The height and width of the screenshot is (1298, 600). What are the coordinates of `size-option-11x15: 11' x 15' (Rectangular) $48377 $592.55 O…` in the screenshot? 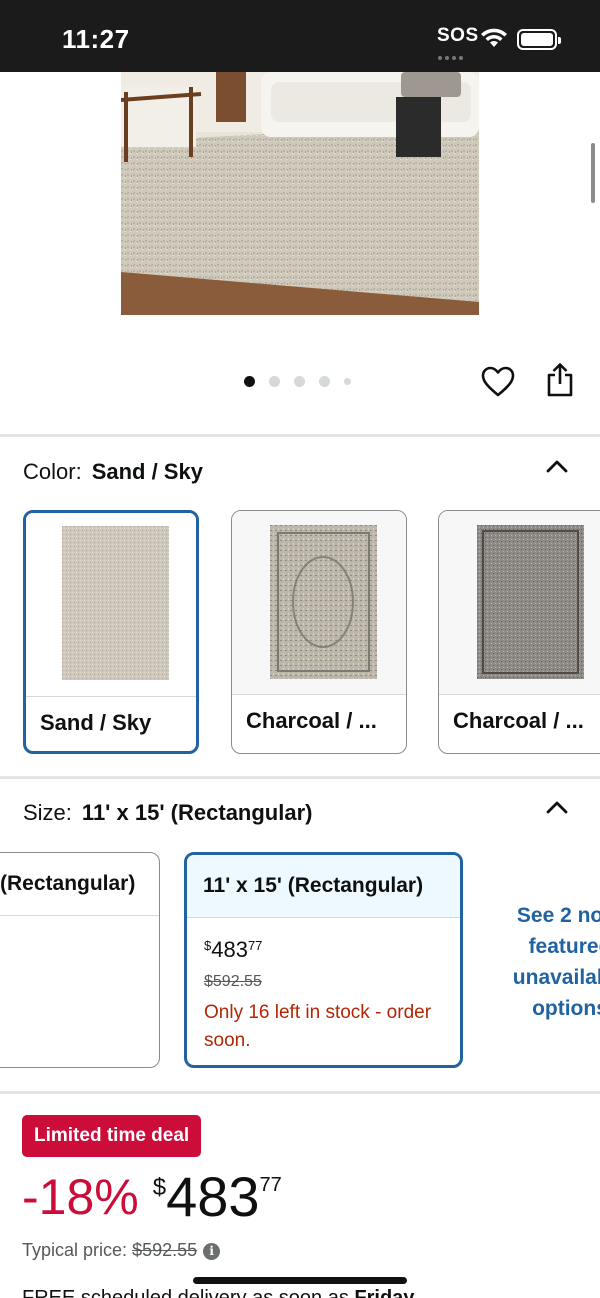 It's located at (323, 960).